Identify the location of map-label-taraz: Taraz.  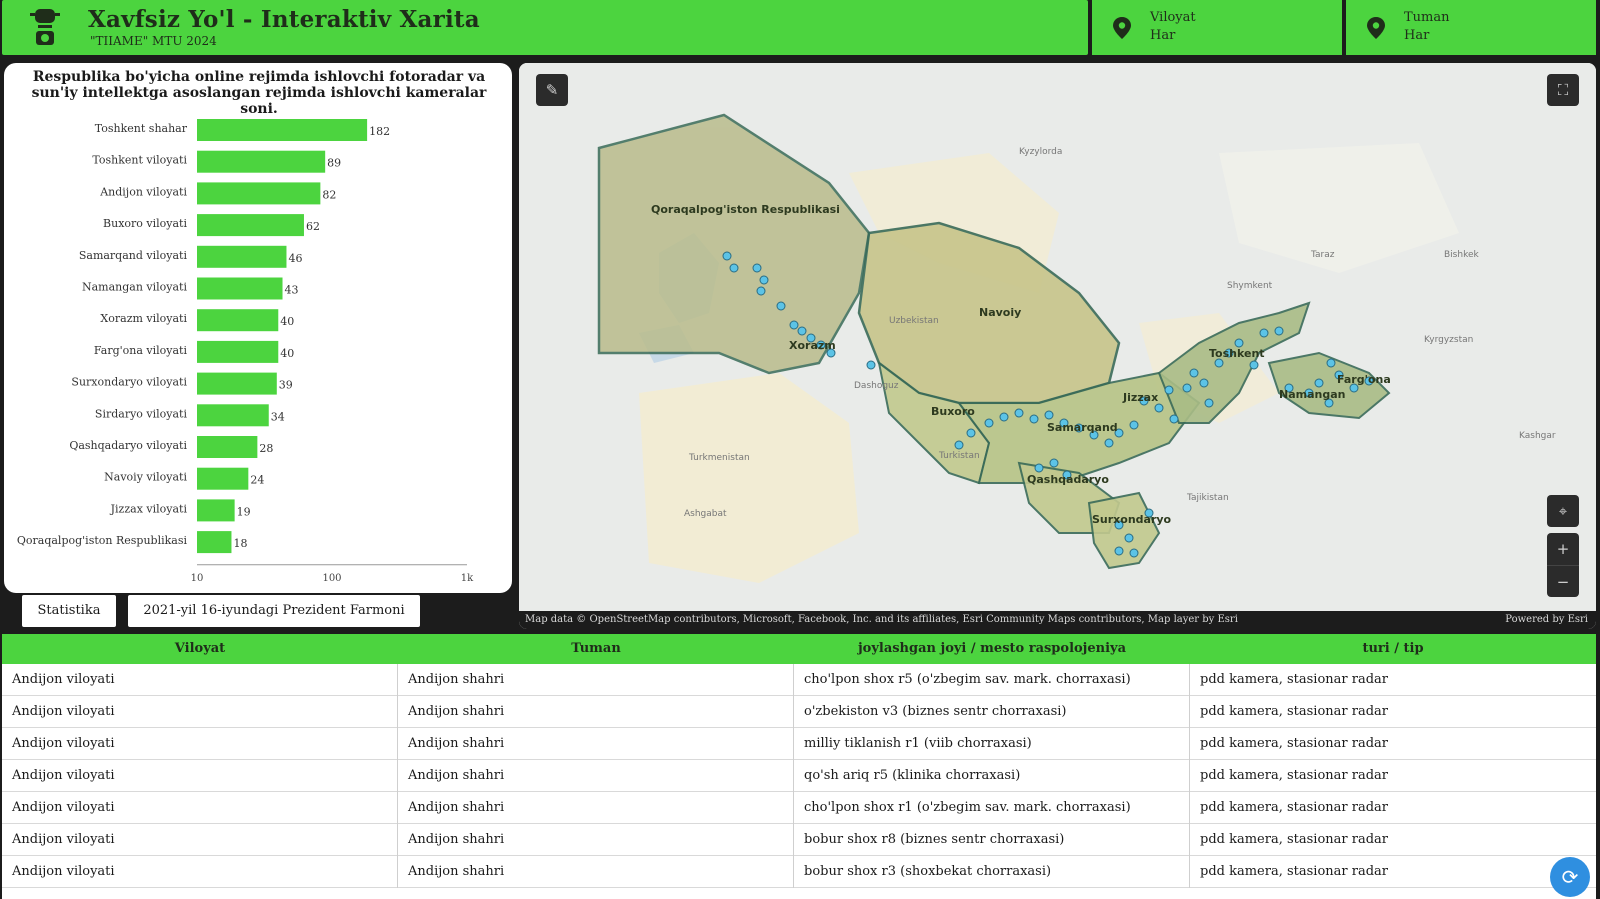
(1323, 255).